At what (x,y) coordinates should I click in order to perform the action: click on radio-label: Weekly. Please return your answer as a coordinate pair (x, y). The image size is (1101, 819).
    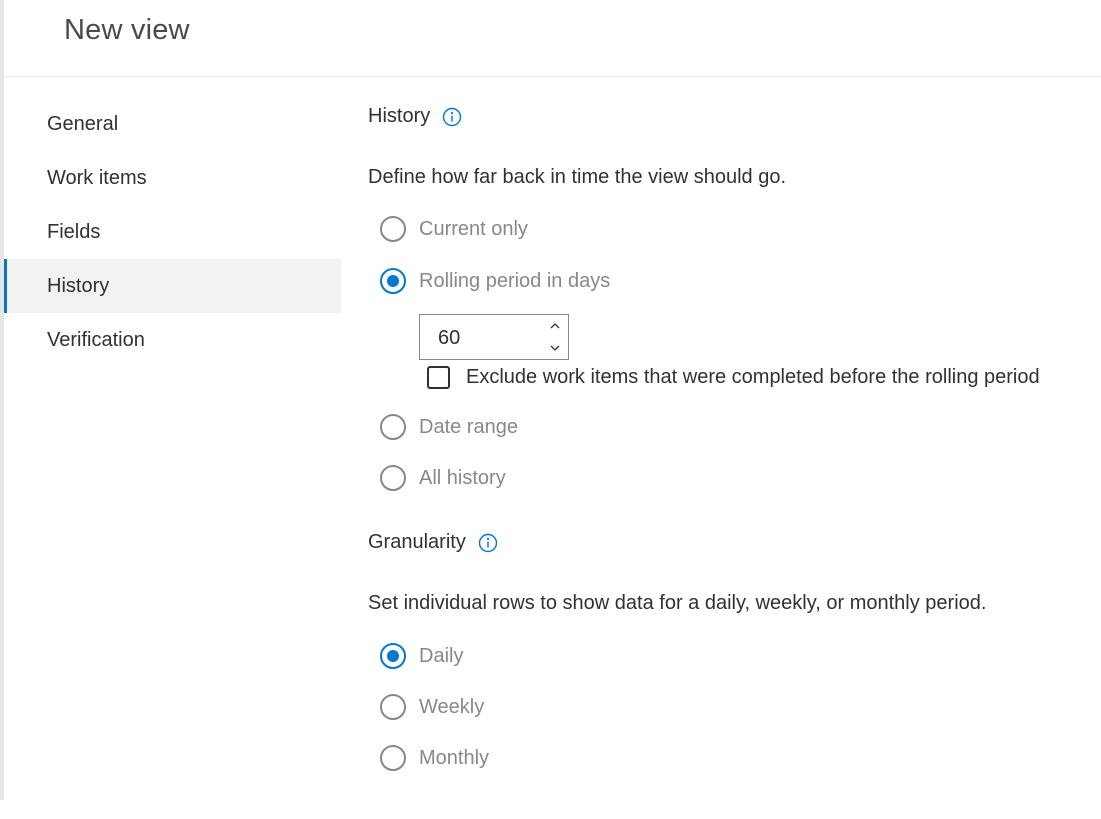
    Looking at the image, I should click on (452, 706).